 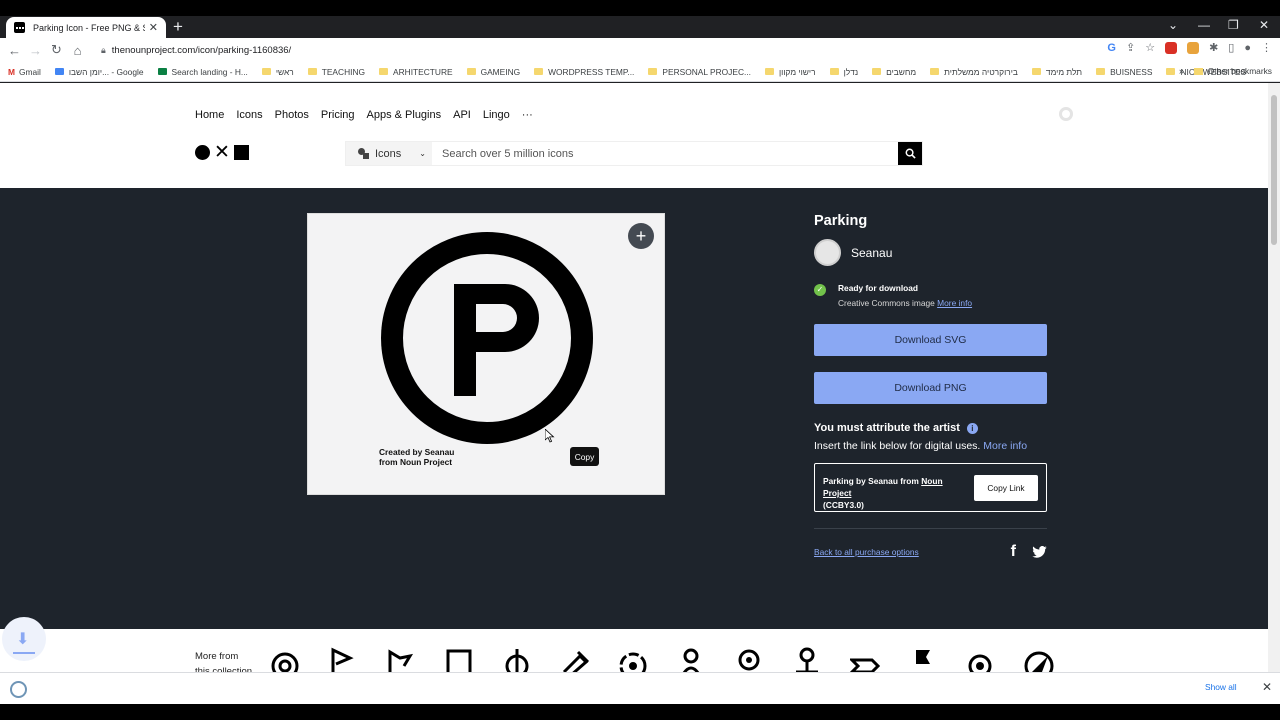 What do you see at coordinates (389, 153) in the screenshot?
I see `search-type-dropdown: Icons ⌄` at bounding box center [389, 153].